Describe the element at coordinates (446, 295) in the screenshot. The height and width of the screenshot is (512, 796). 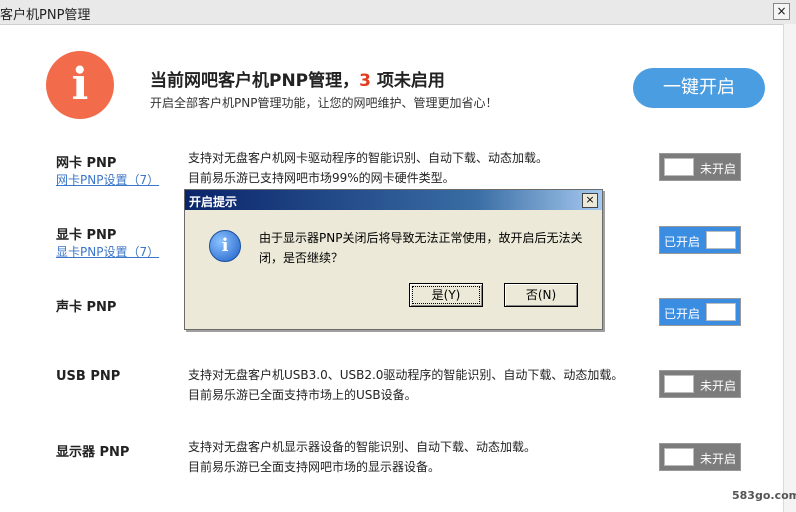
I see `yes-button: 是(Y)` at that location.